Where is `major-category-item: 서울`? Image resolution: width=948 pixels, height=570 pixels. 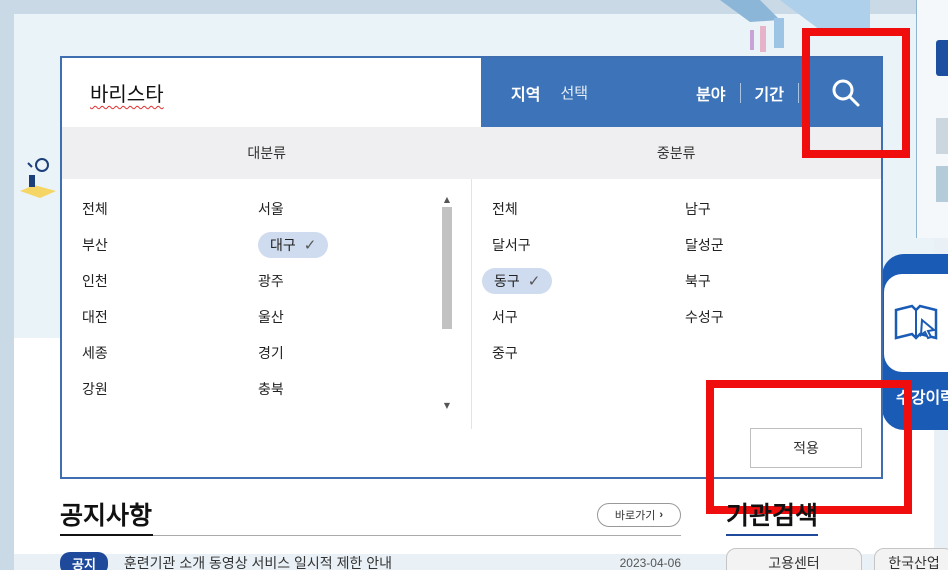
major-category-item: 서울 is located at coordinates (271, 209).